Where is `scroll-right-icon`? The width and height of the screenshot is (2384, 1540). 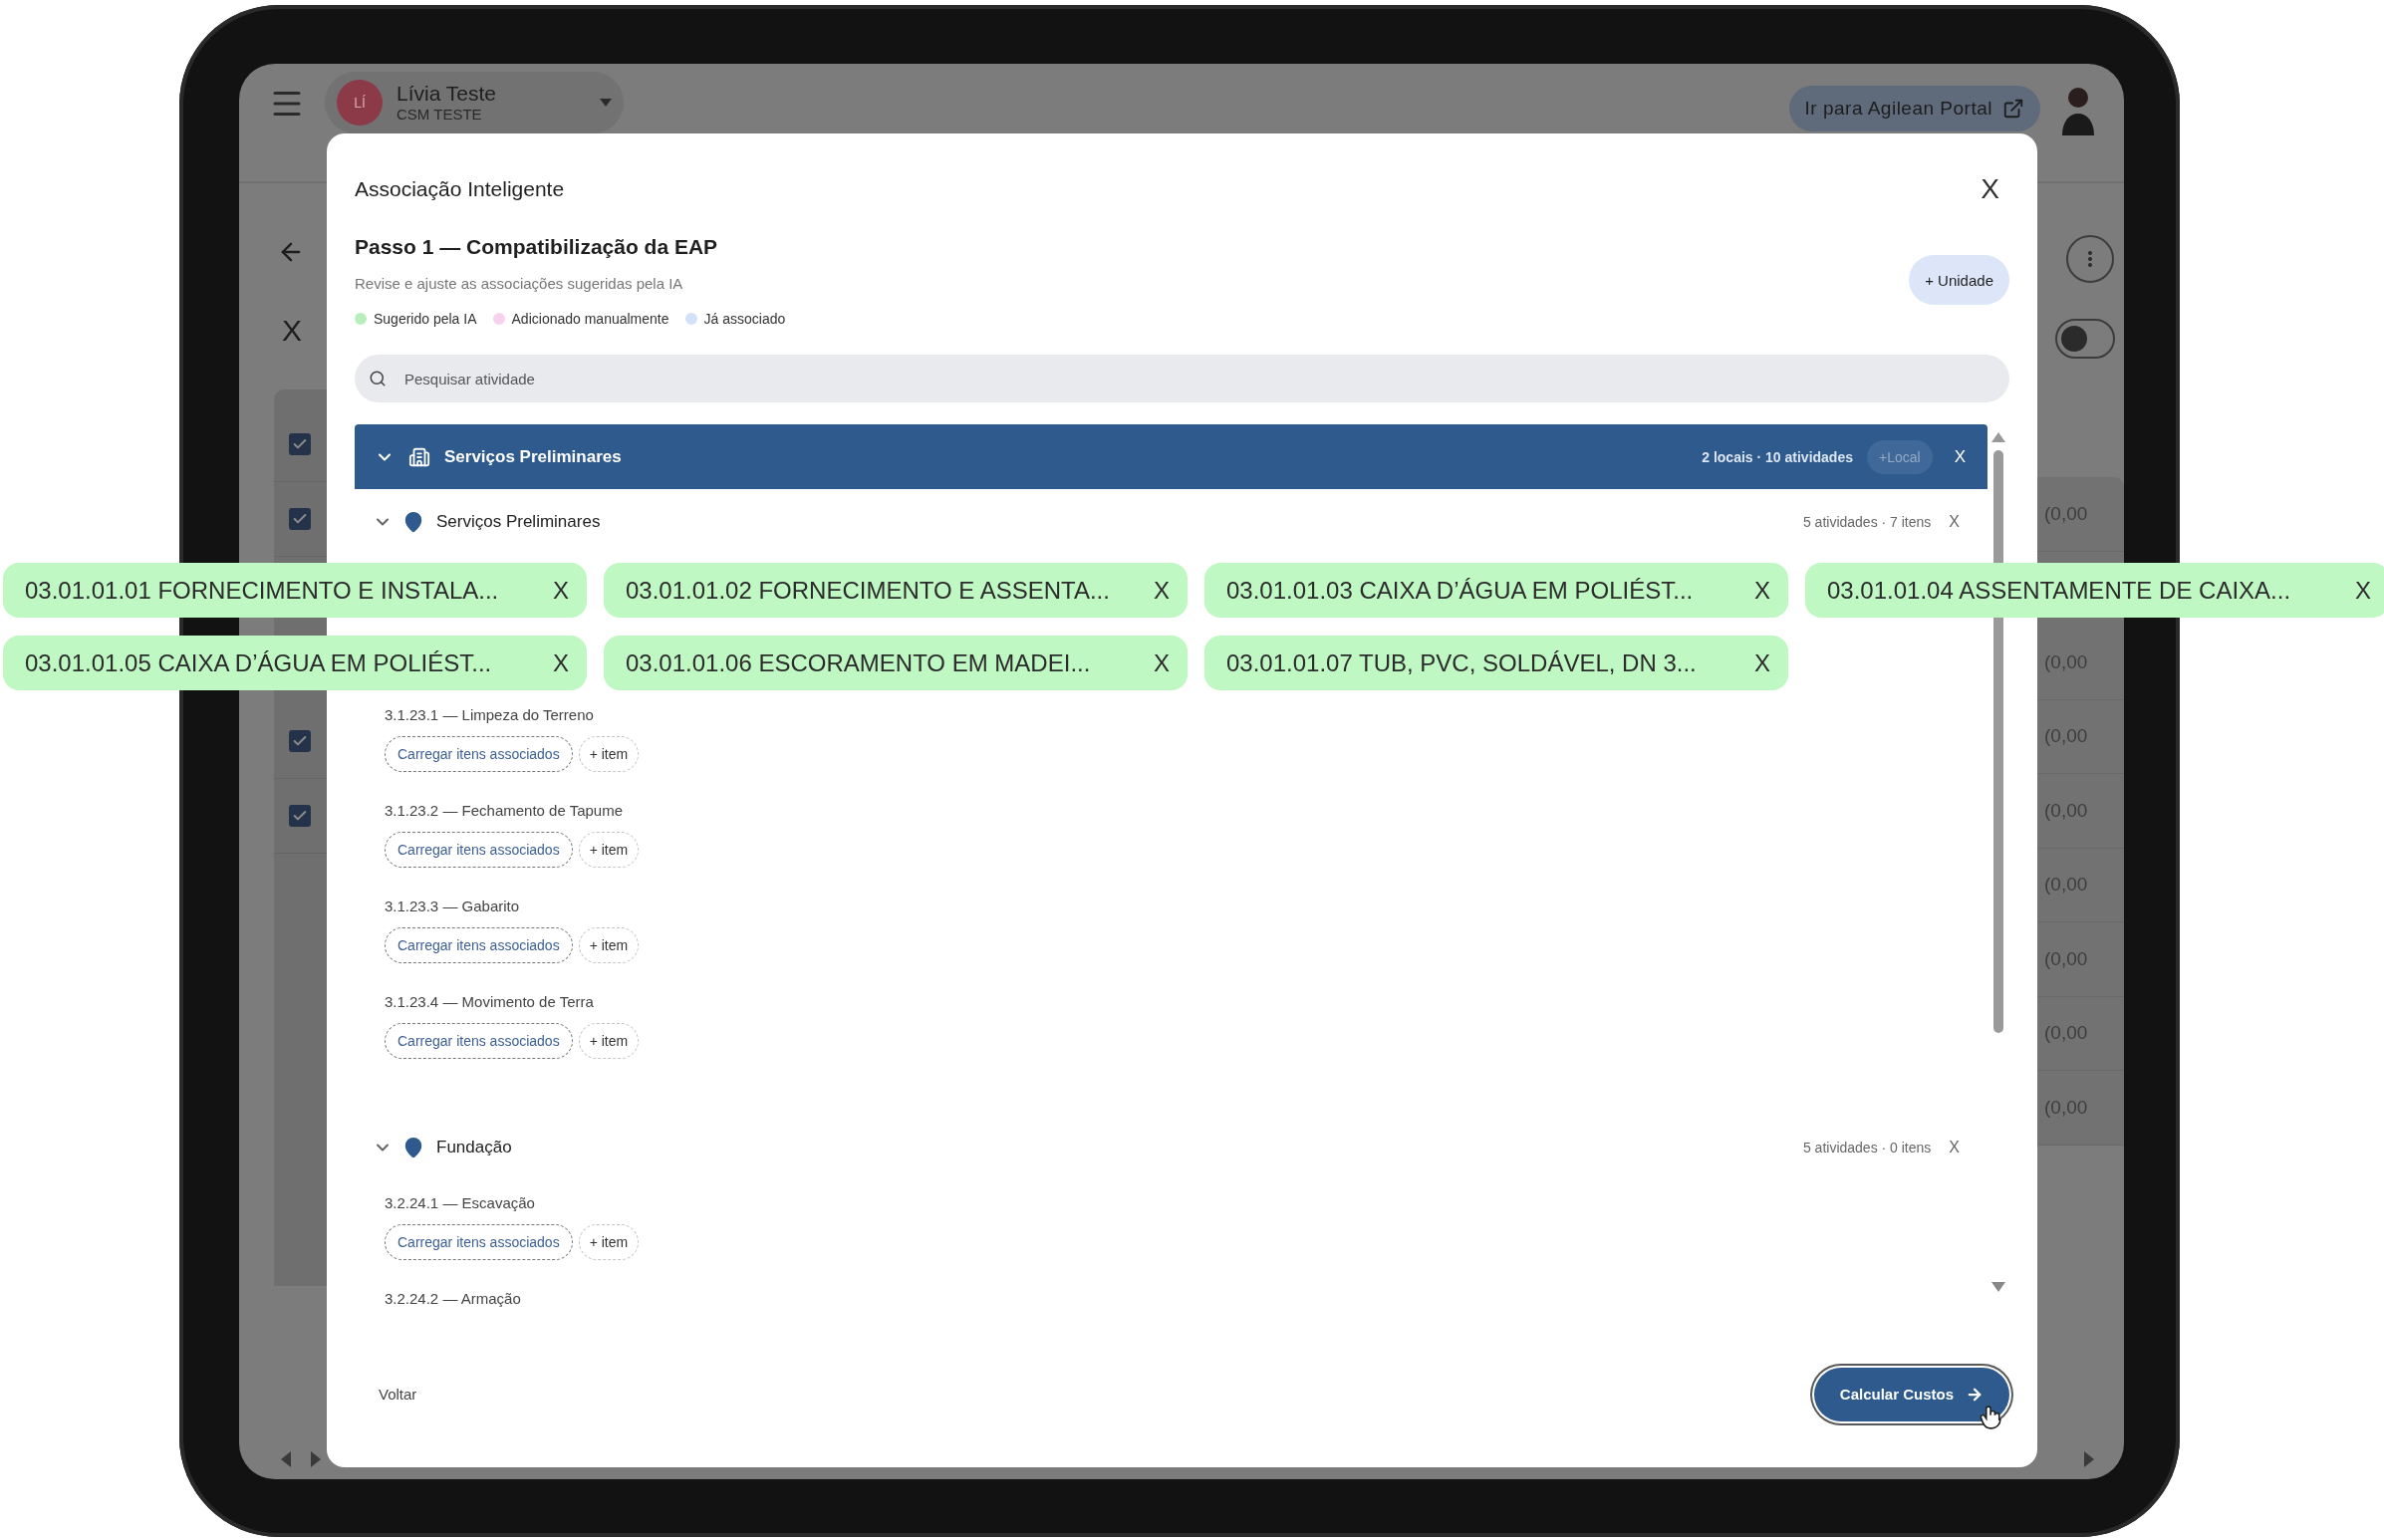
scroll-right-icon is located at coordinates (2089, 1459).